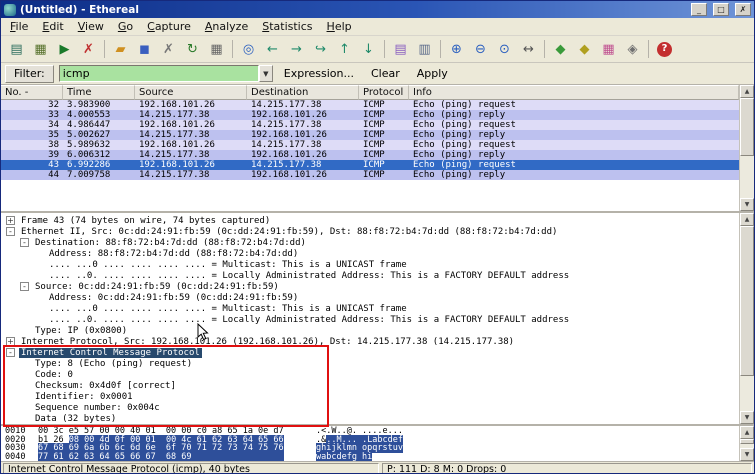  I want to click on maximize-button: □, so click(721, 9).